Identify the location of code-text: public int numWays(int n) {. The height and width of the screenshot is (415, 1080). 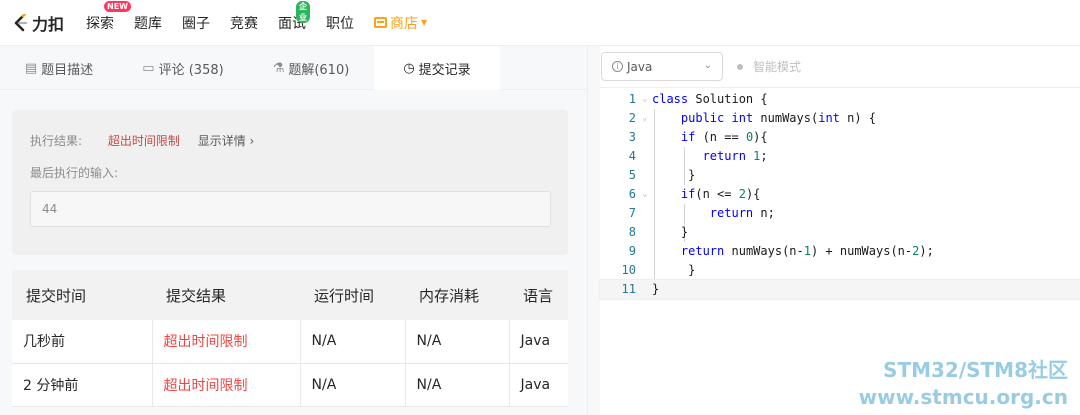
(778, 118).